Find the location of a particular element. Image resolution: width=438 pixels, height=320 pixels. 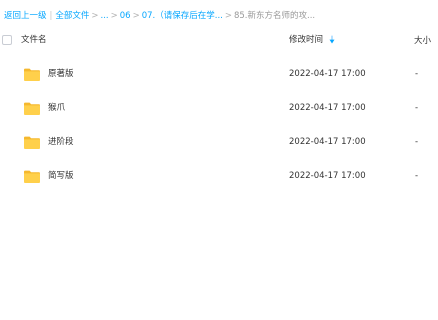

column-header-time-label: 修改时间 is located at coordinates (306, 40).